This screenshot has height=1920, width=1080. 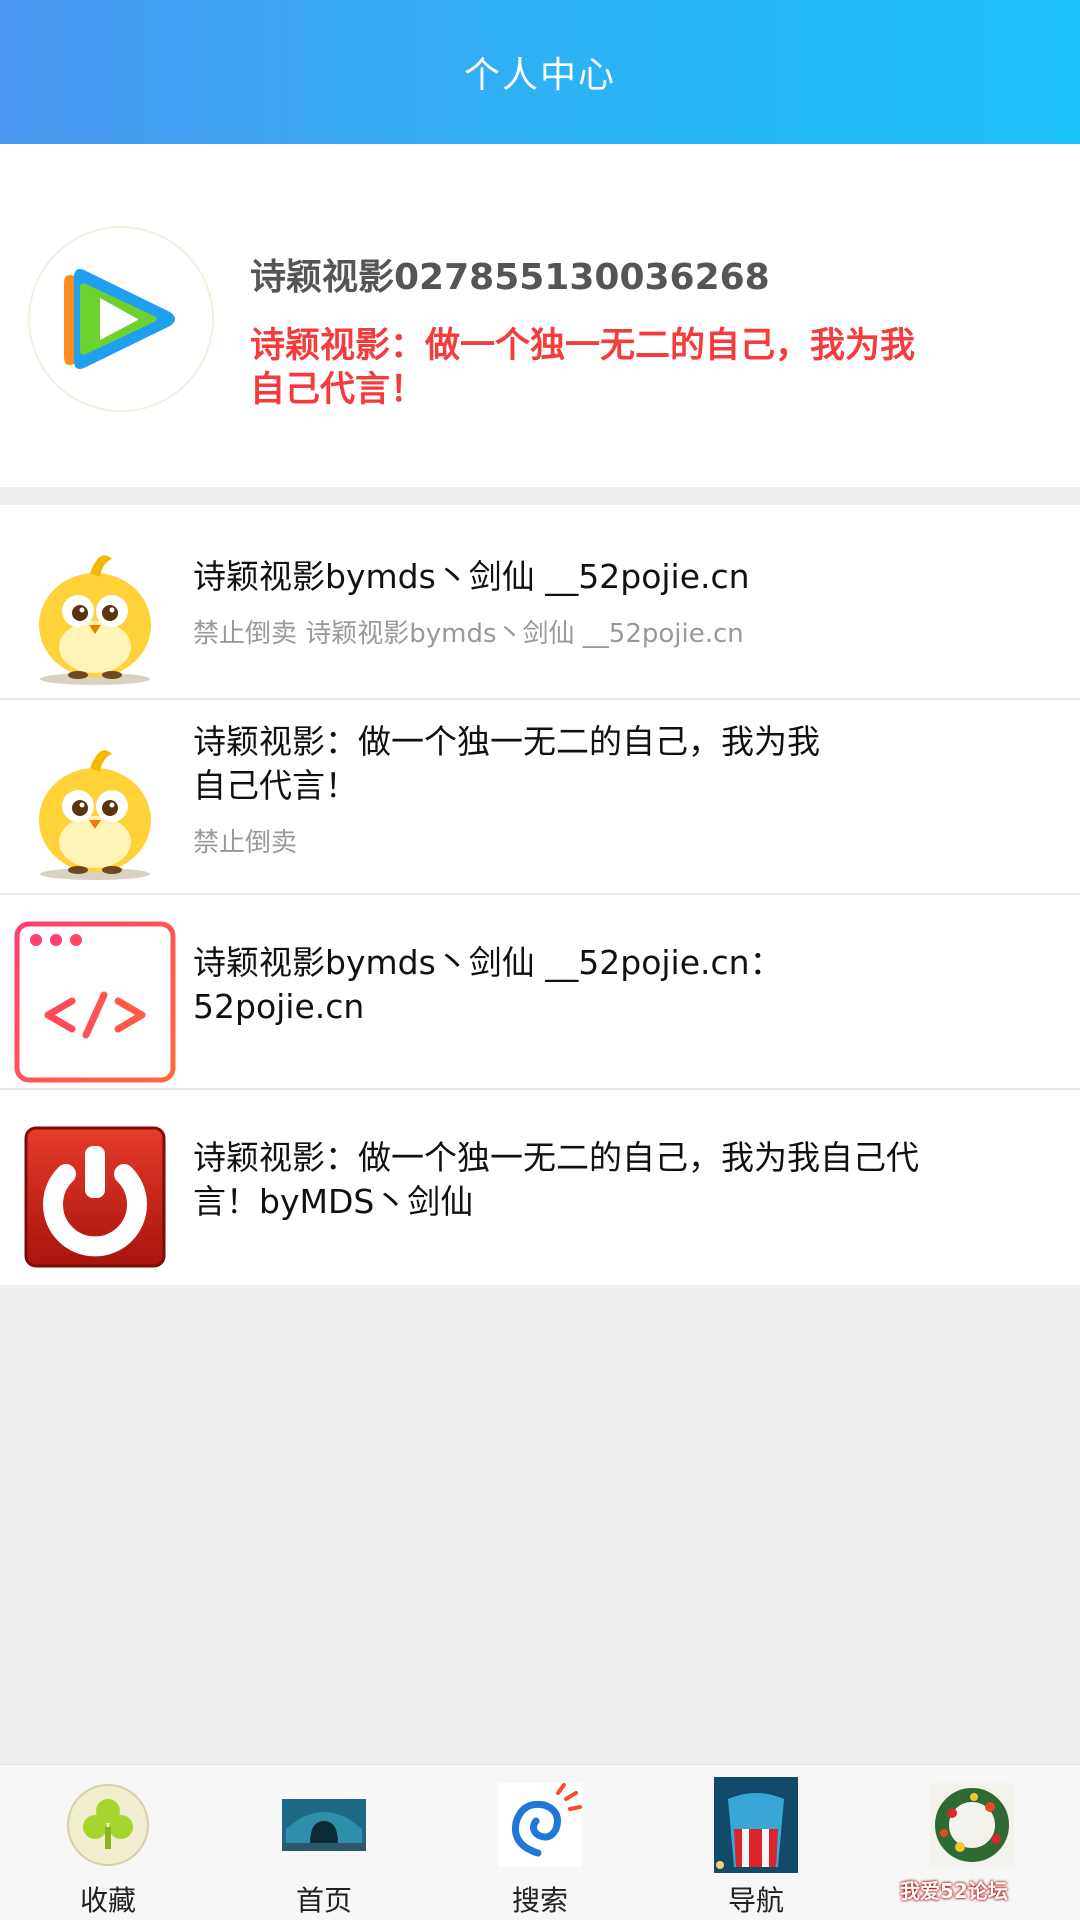 I want to click on page-title: 个人中心, so click(x=539, y=75).